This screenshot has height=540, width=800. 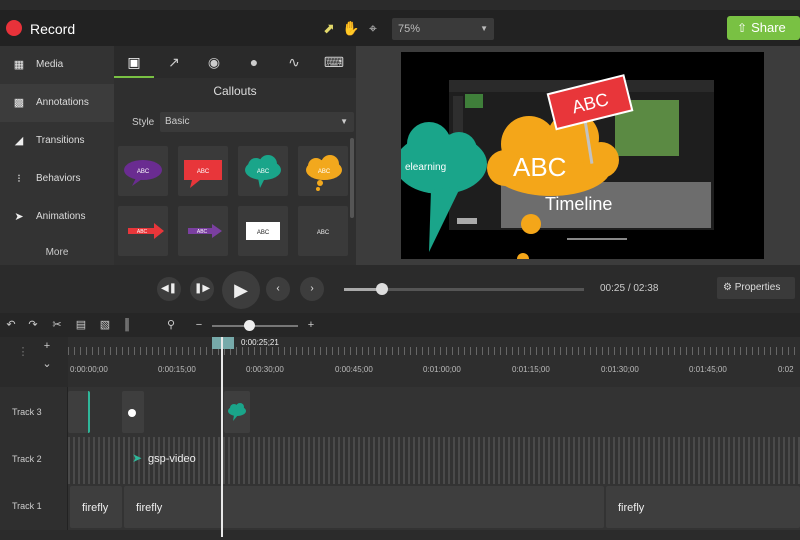 I want to click on magnify-icon: ⋮, so click(x=23, y=352).